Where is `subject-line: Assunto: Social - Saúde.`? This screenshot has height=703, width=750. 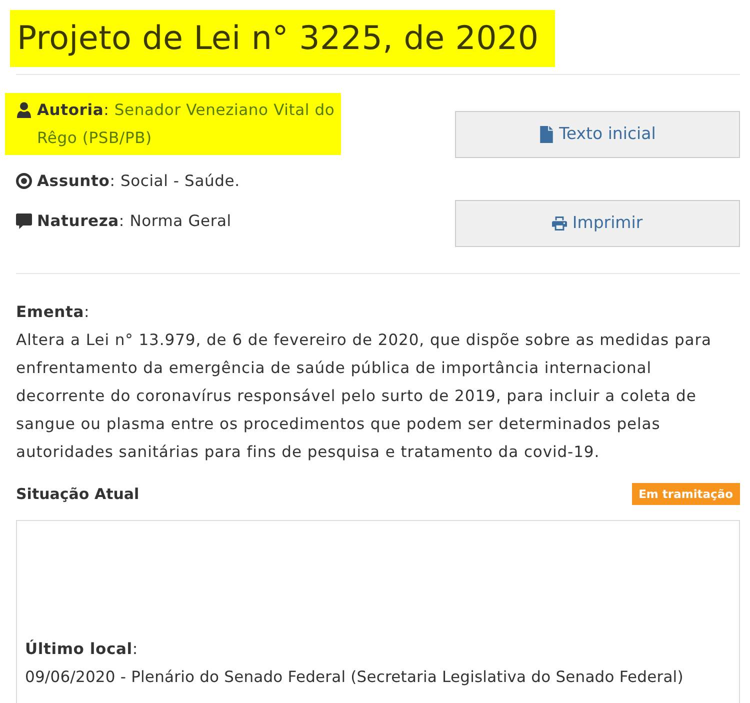 subject-line: Assunto: Social - Saúde. is located at coordinates (138, 181).